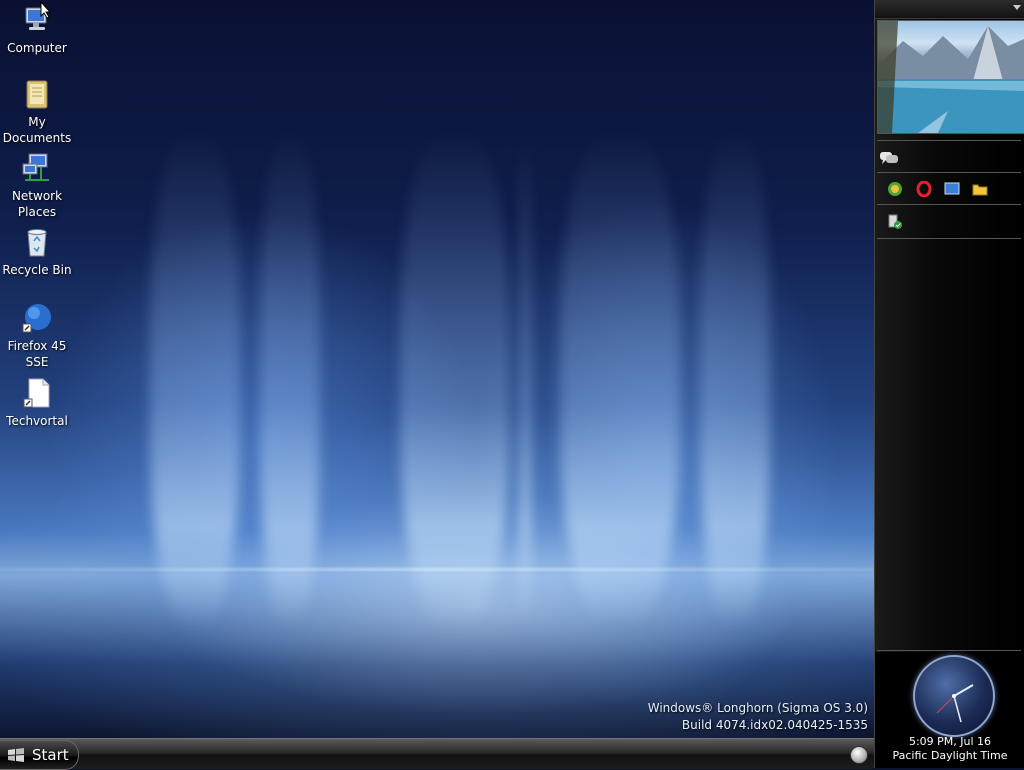 The height and width of the screenshot is (770, 1024). What do you see at coordinates (37, 393) in the screenshot?
I see `file-shortcut-icon` at bounding box center [37, 393].